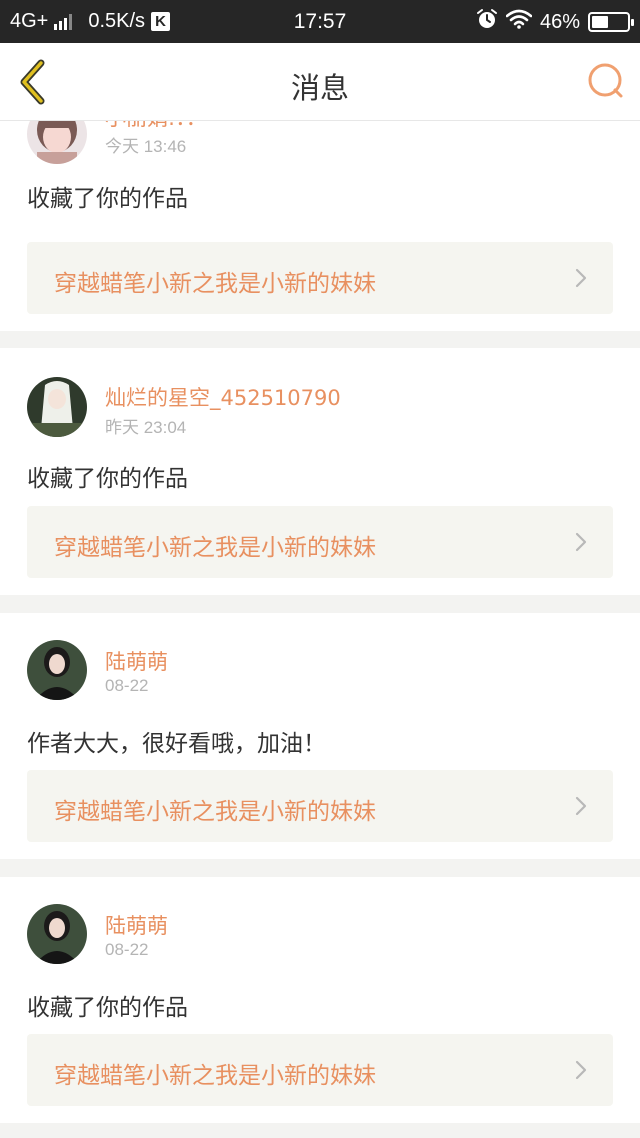 The image size is (640, 1138). Describe the element at coordinates (519, 22) in the screenshot. I see `wifi-icon` at that location.